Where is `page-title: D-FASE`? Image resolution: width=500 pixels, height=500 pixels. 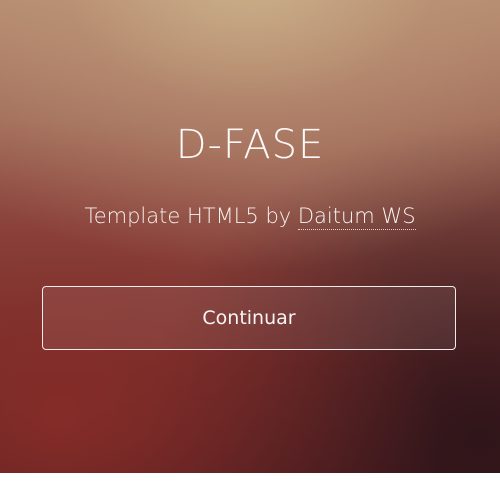
page-title: D-FASE is located at coordinates (250, 145).